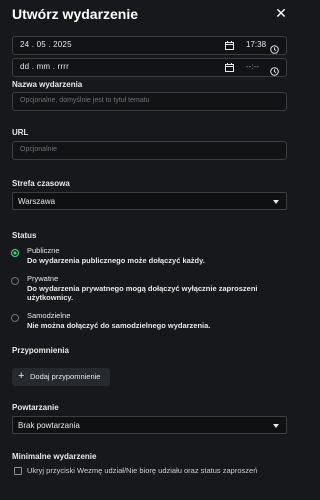 This screenshot has height=500, width=320. I want to click on add-reminder-button: + Dodaj przypomnienie, so click(61, 377).